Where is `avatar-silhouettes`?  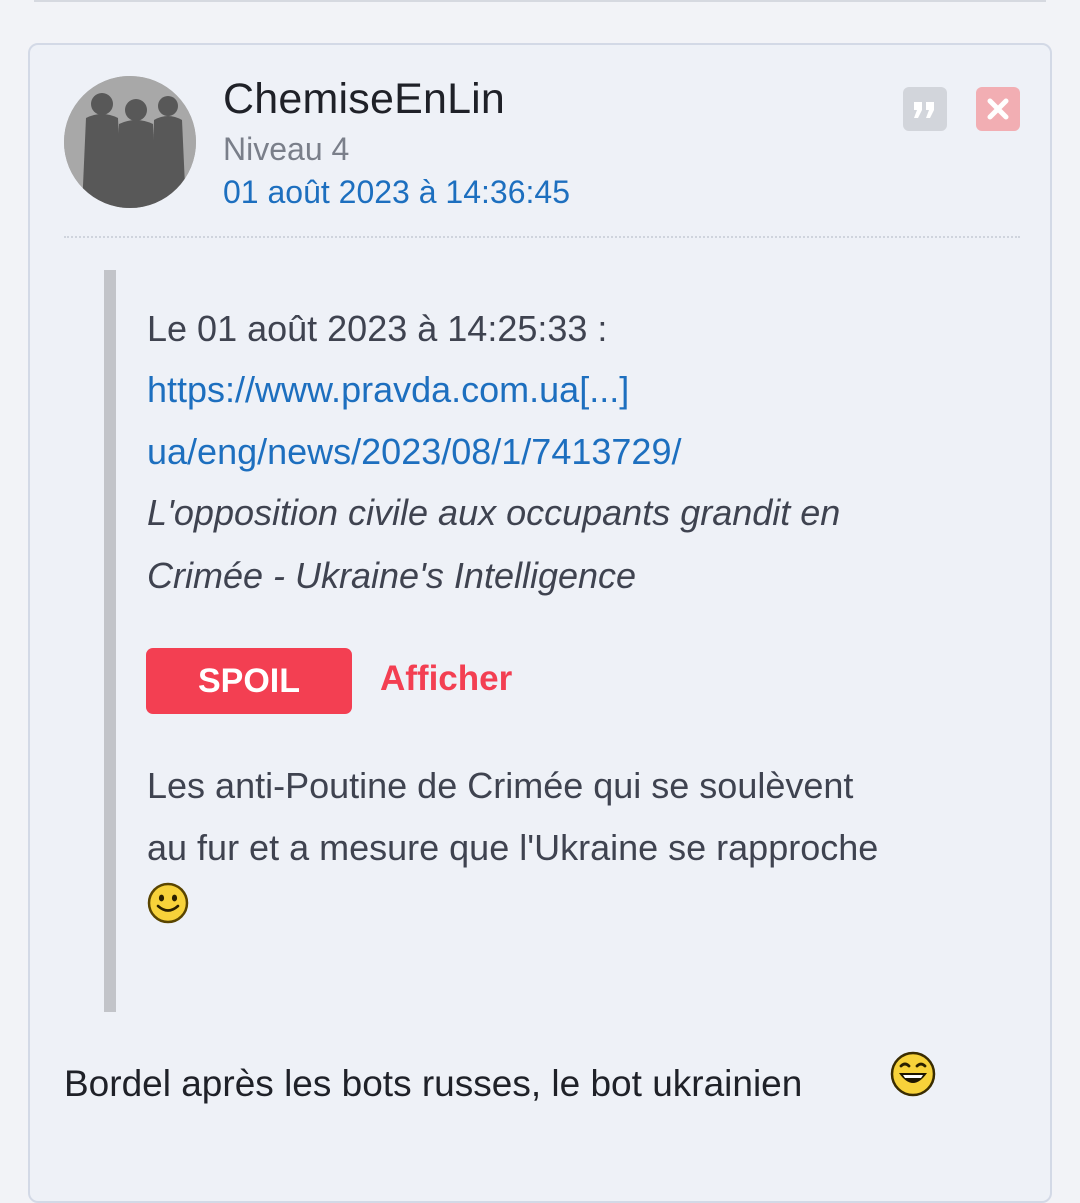 avatar-silhouettes is located at coordinates (130, 142).